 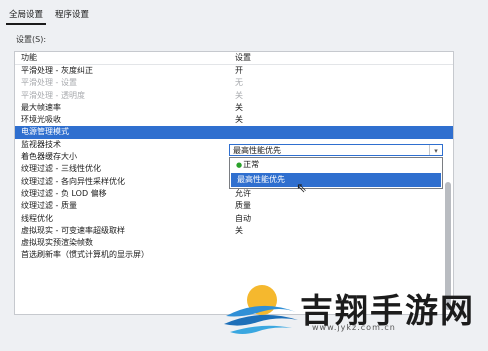 I want to click on row-feature-label: 电源管理模式, so click(x=45, y=132).